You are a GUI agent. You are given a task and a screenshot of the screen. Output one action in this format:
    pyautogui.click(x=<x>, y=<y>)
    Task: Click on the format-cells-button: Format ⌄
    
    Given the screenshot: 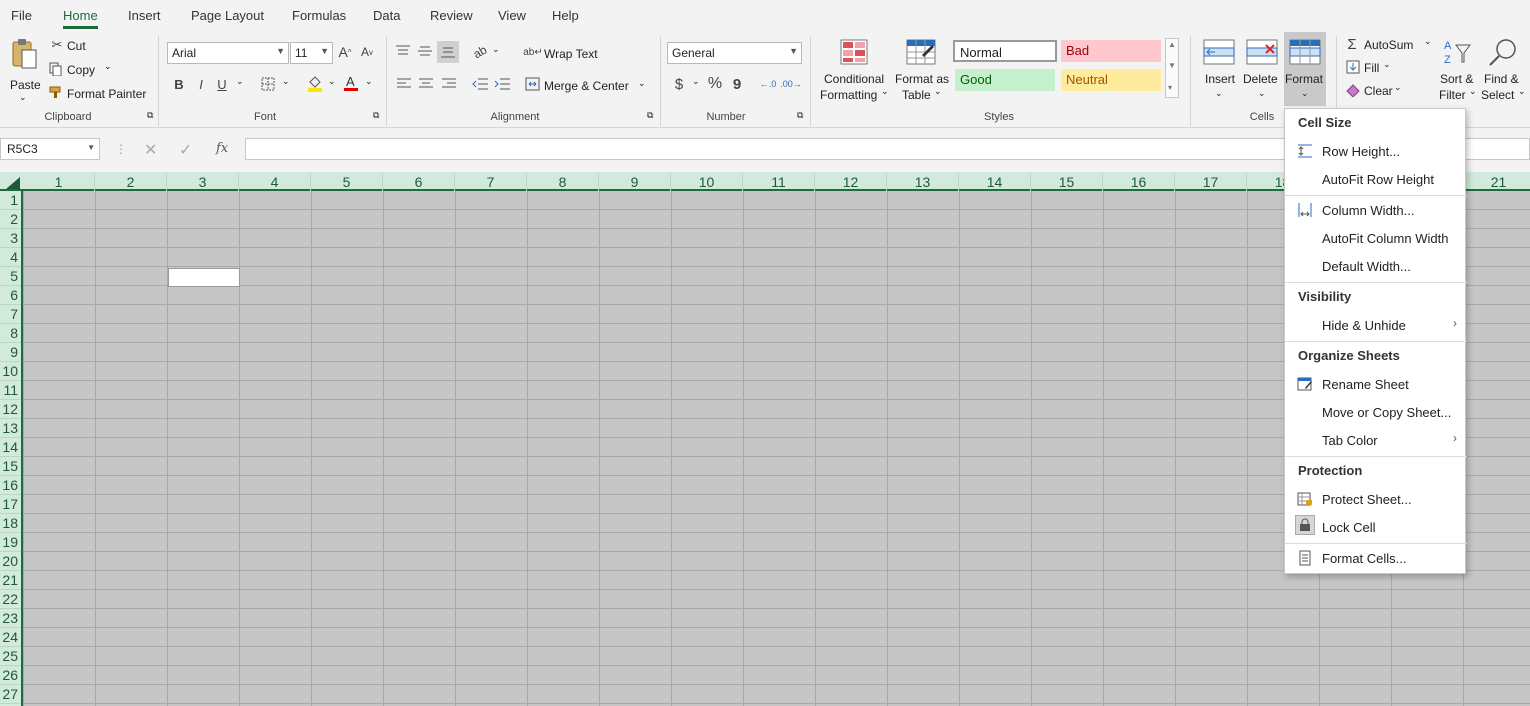 What is the action you would take?
    pyautogui.click(x=1305, y=69)
    